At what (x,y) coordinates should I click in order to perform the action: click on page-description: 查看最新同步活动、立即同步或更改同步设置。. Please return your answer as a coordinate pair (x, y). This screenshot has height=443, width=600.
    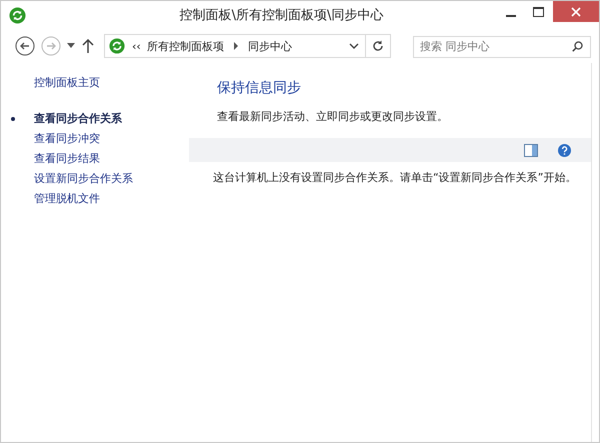
    Looking at the image, I should click on (332, 116).